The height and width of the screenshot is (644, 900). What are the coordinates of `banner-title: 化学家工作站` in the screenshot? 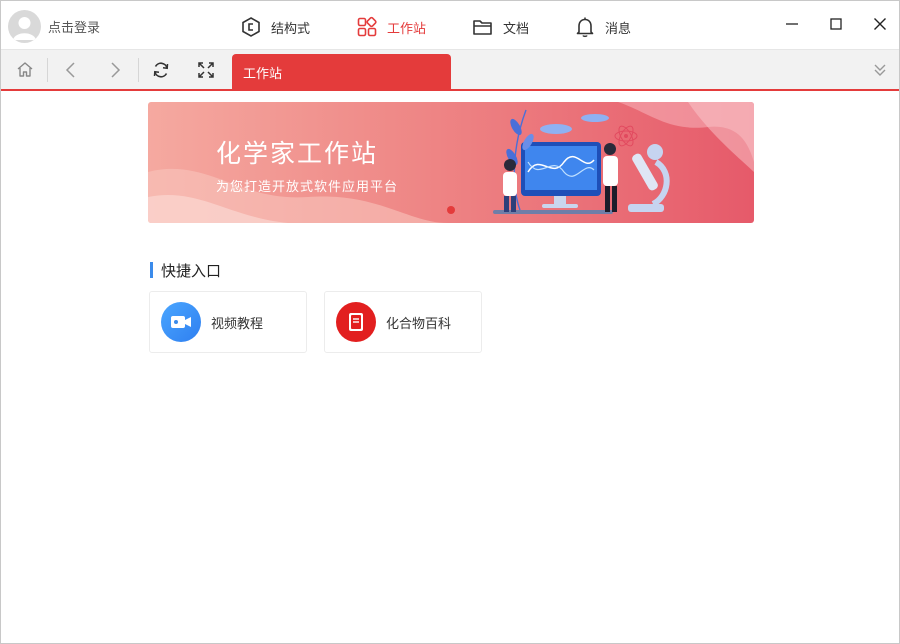 It's located at (297, 153).